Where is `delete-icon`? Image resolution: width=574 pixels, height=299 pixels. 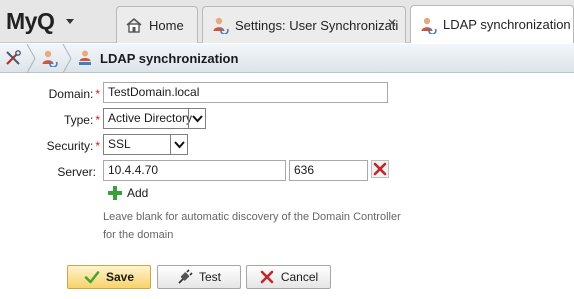
delete-icon is located at coordinates (380, 169).